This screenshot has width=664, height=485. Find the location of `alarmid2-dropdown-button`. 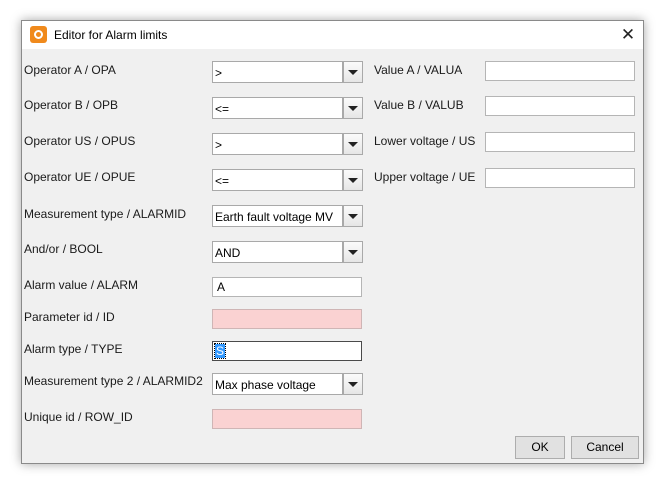

alarmid2-dropdown-button is located at coordinates (353, 384).